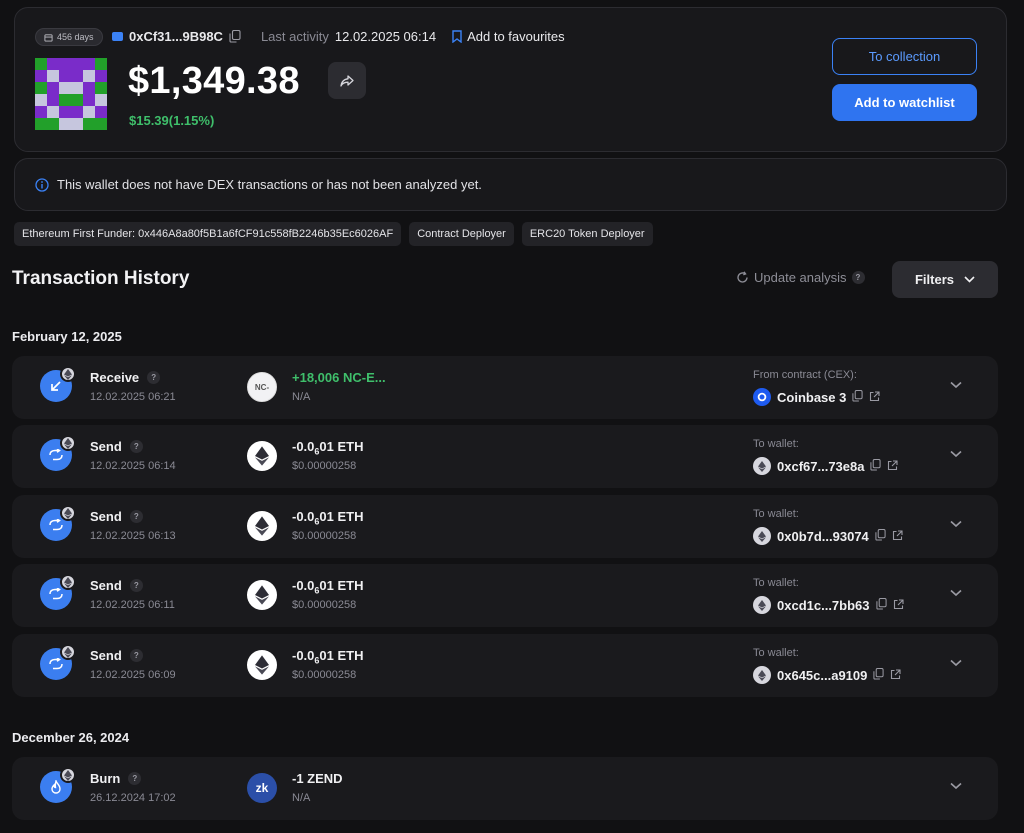  What do you see at coordinates (385, 36) in the screenshot?
I see `last-activity-value: 12.02.2025 06:14` at bounding box center [385, 36].